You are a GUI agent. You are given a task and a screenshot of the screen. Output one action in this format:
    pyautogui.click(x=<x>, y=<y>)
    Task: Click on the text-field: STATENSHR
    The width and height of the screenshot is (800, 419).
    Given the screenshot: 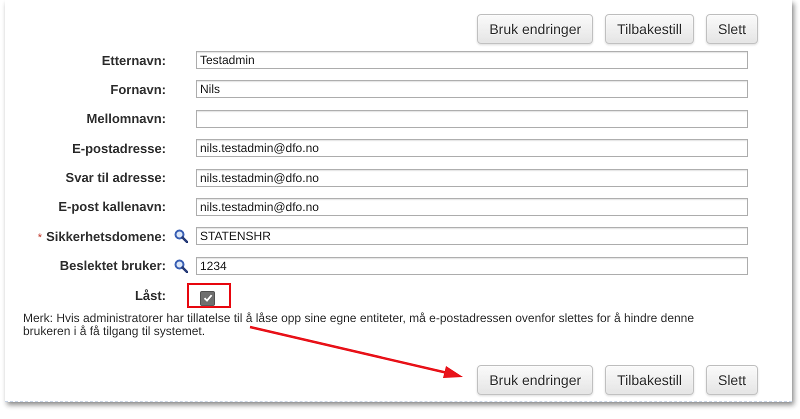 What is the action you would take?
    pyautogui.click(x=472, y=236)
    